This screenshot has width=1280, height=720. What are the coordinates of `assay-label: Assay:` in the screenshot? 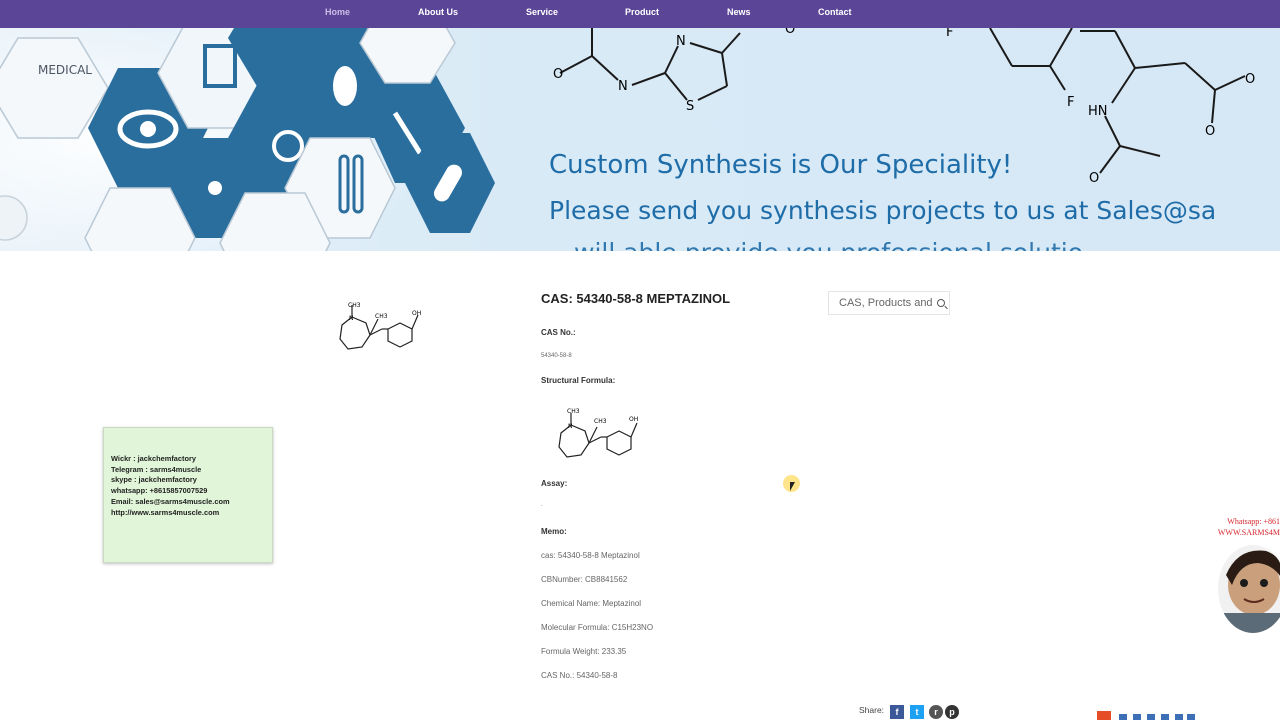 It's located at (554, 483).